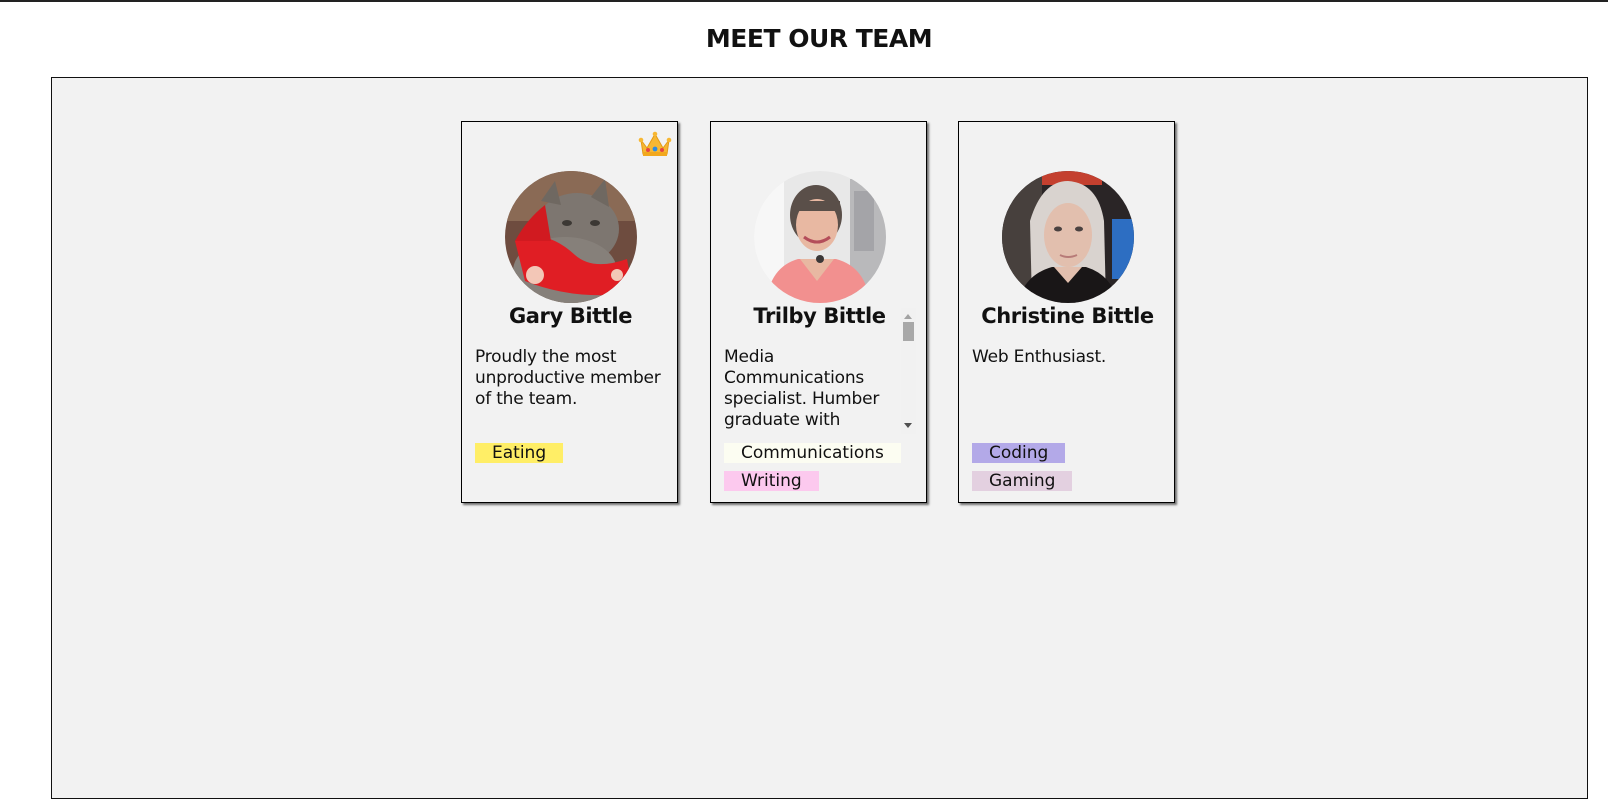 Image resolution: width=1608 pixels, height=799 pixels. I want to click on scroll-up-arrow-icon, so click(908, 316).